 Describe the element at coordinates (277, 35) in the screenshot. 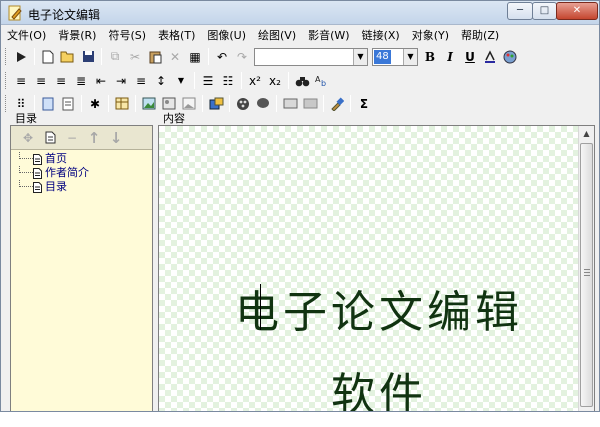

I see `menu-draw: 绘图(V)` at that location.